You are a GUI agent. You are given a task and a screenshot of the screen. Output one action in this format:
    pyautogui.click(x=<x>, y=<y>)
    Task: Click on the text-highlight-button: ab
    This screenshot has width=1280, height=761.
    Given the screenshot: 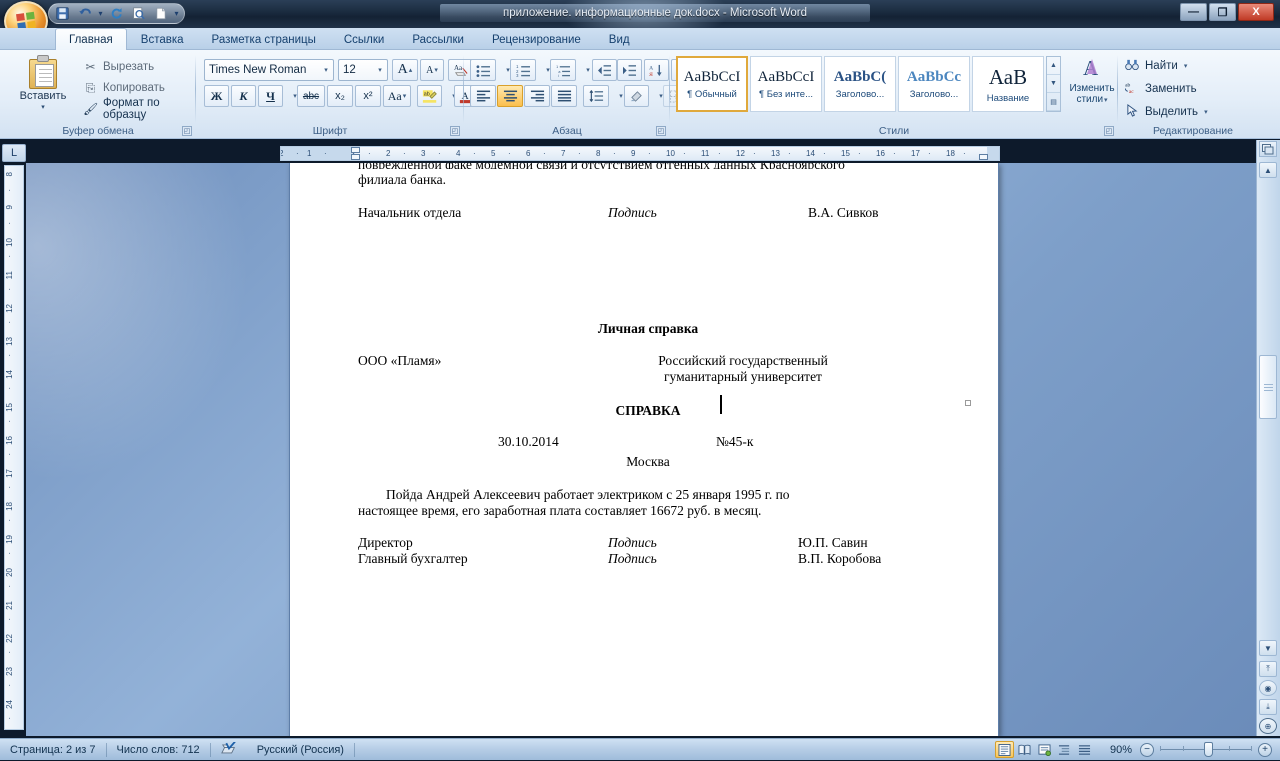 What is the action you would take?
    pyautogui.click(x=429, y=96)
    